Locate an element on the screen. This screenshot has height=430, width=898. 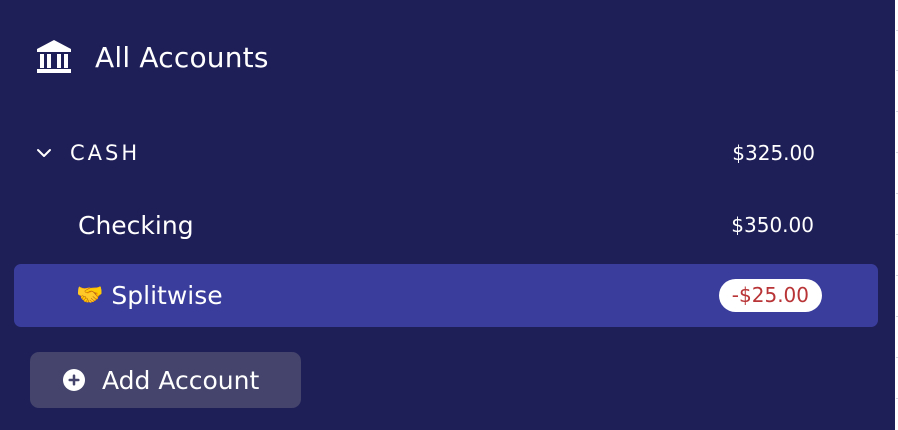
account-row-splitwise: 🤝 Splitwise -$25.00 is located at coordinates (446, 295).